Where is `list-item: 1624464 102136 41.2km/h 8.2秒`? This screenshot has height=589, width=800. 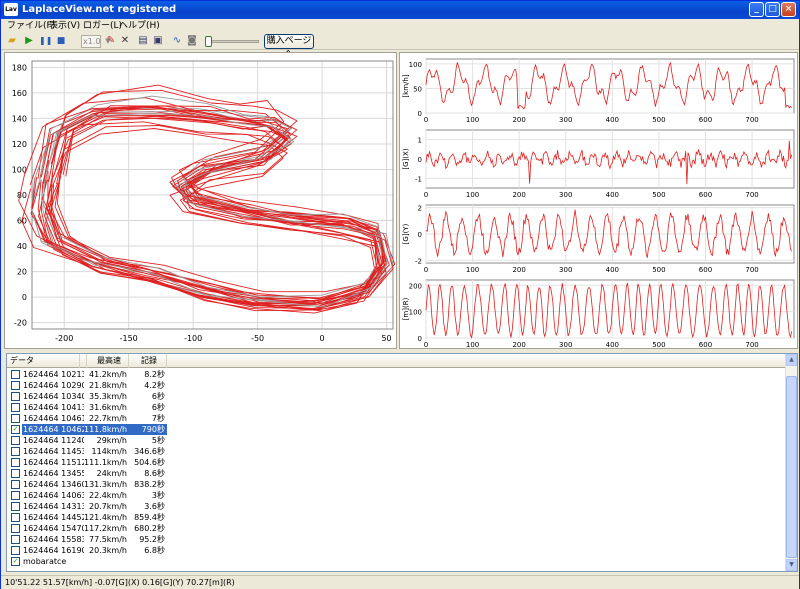
list-item: 1624464 102136 41.2km/h 8.2秒 is located at coordinates (397, 374).